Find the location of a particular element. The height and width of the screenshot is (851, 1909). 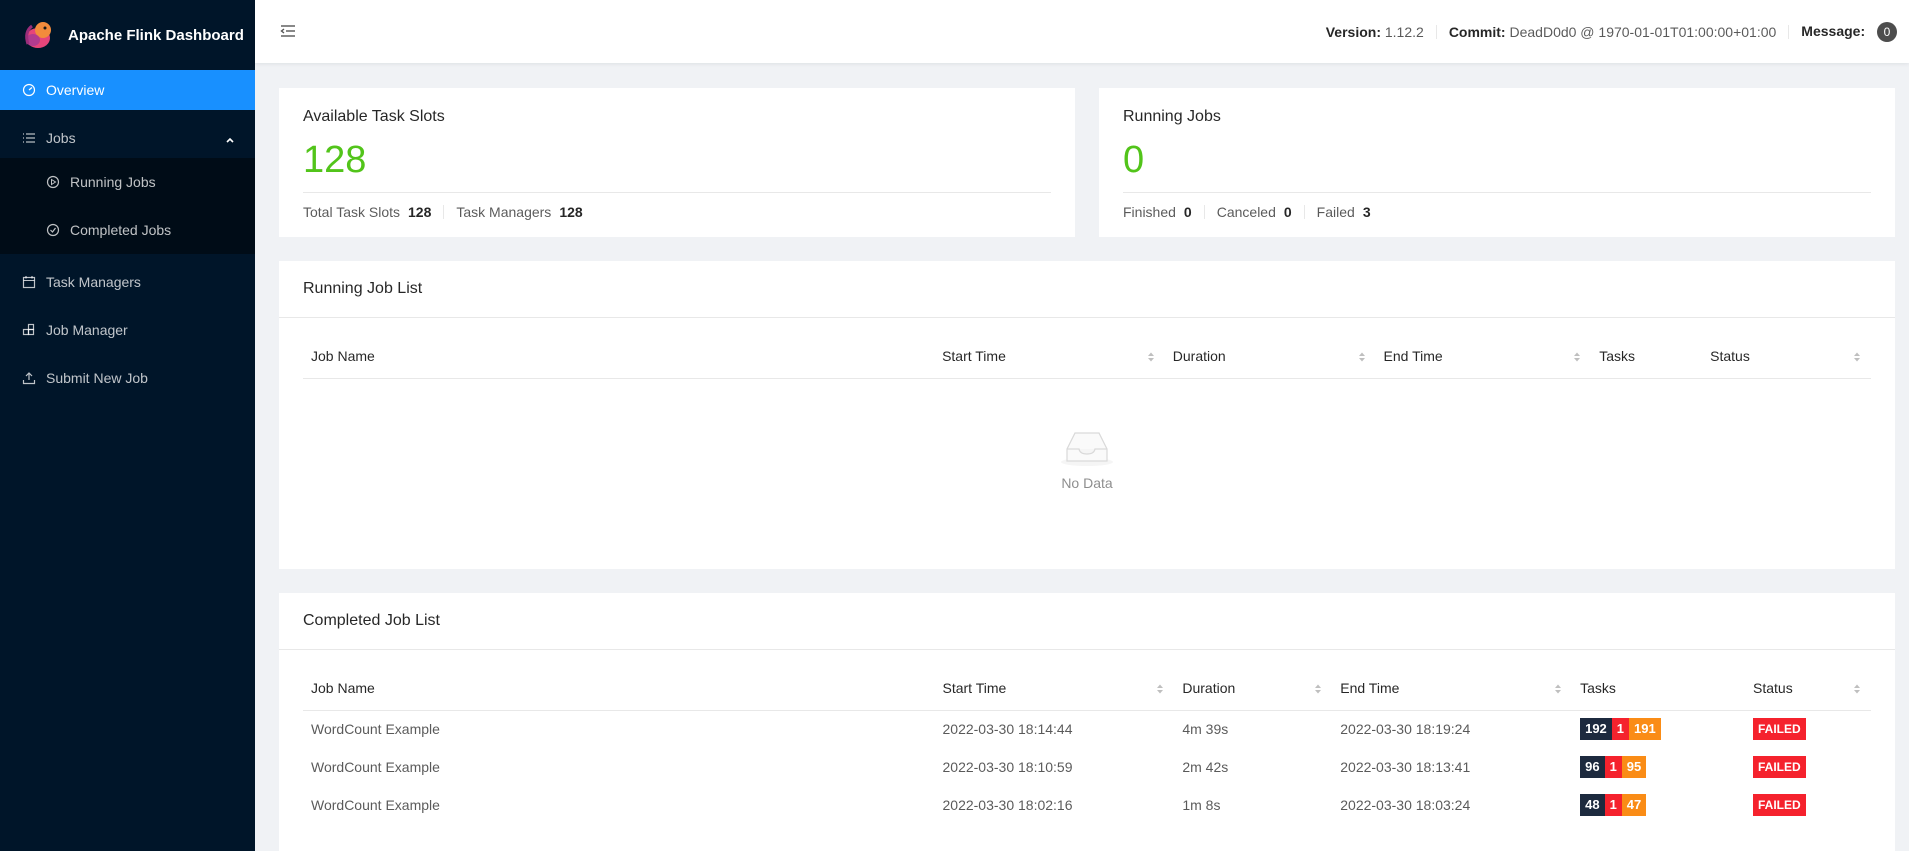

tasks-canceled-badge: 47 is located at coordinates (1634, 805).